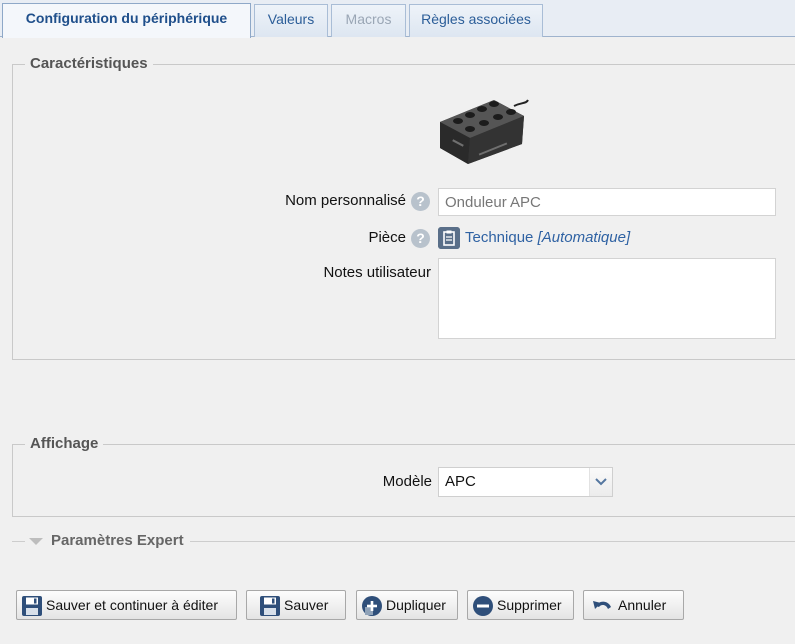 The height and width of the screenshot is (644, 795). Describe the element at coordinates (525, 482) in the screenshot. I see `model-select: APC` at that location.